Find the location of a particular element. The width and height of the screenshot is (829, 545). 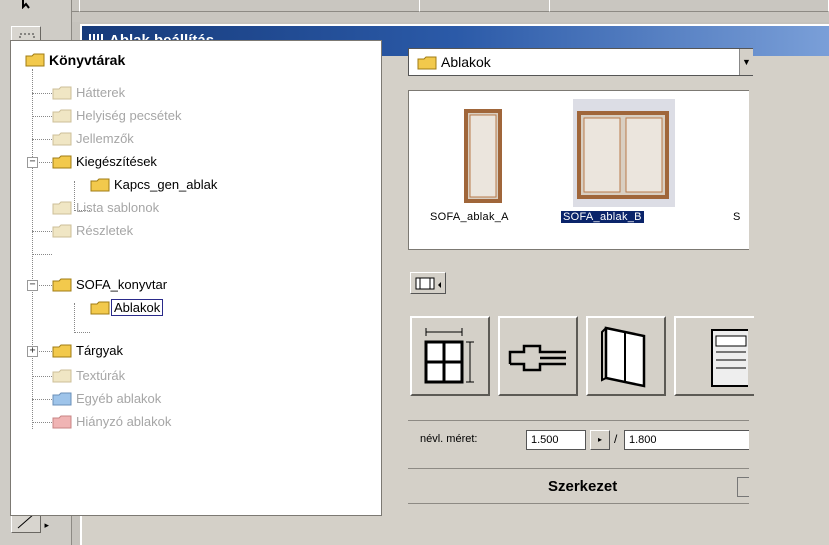

window-b-preview-icon is located at coordinates (624, 153).